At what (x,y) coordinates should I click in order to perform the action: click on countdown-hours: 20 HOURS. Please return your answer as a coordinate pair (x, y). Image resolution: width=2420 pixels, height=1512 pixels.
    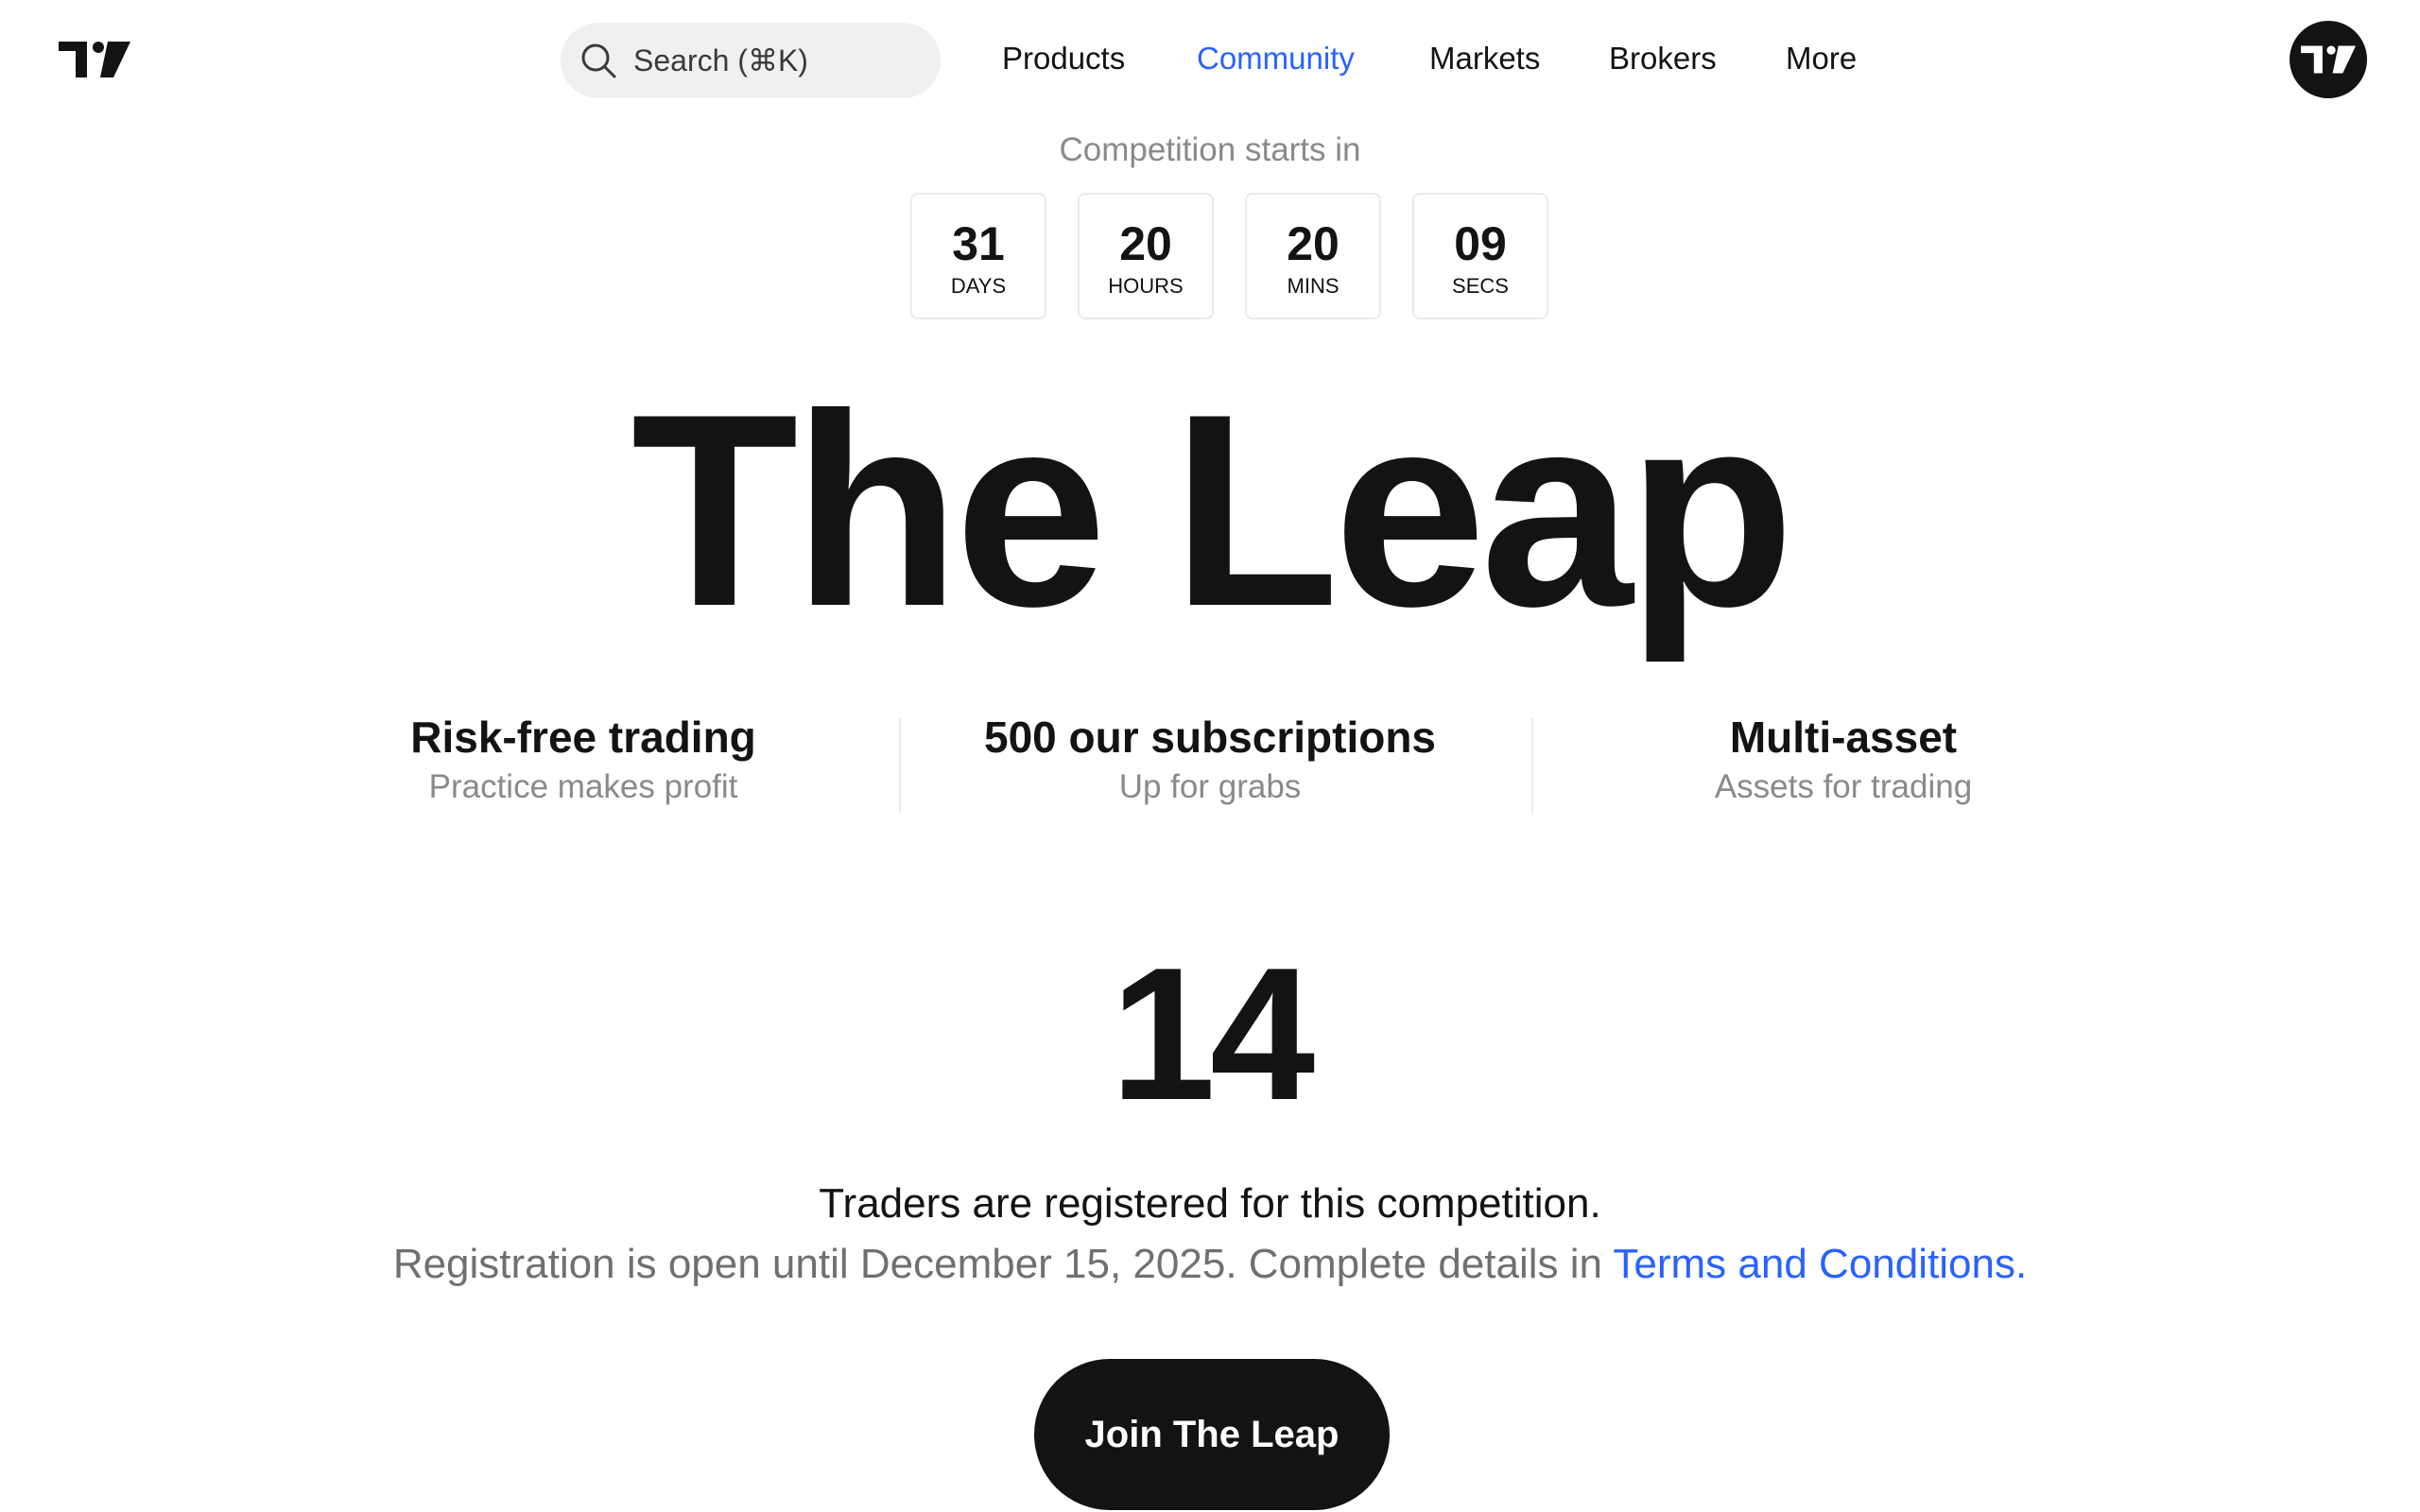
    Looking at the image, I should click on (1146, 256).